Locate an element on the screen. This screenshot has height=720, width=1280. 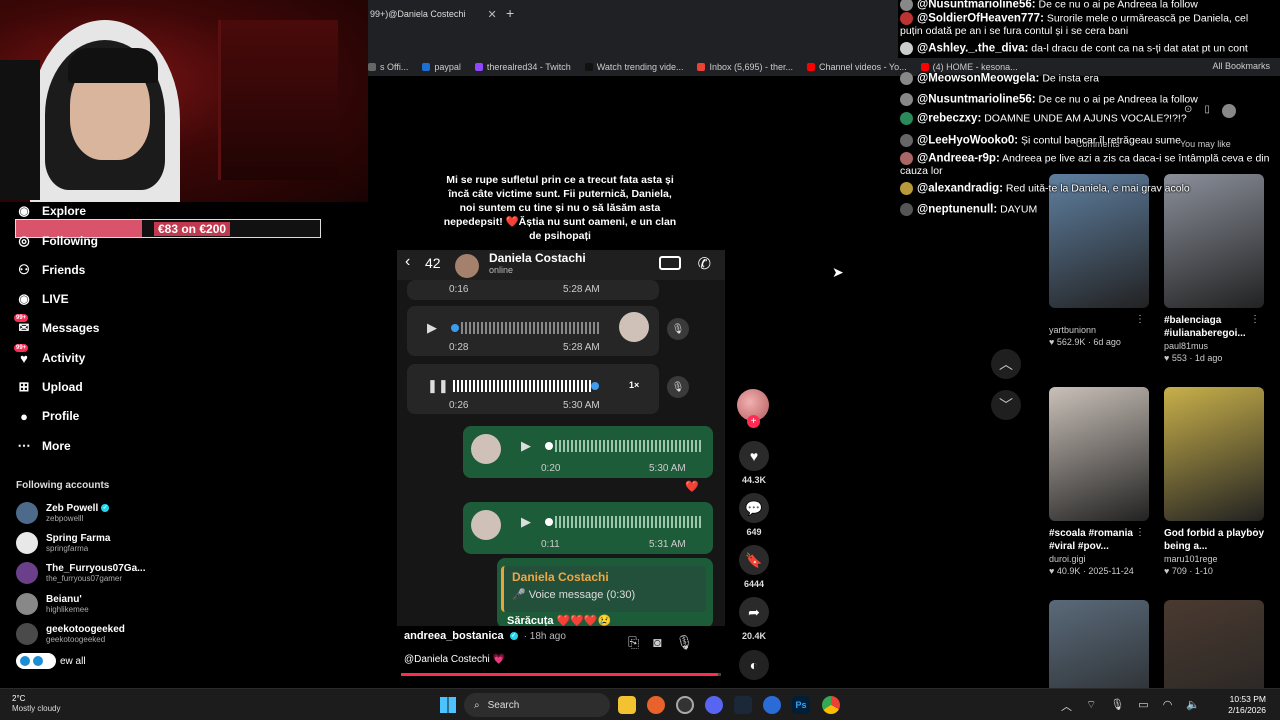
all-bookmarks-button: All Bookmarks is located at coordinates (1241, 66).